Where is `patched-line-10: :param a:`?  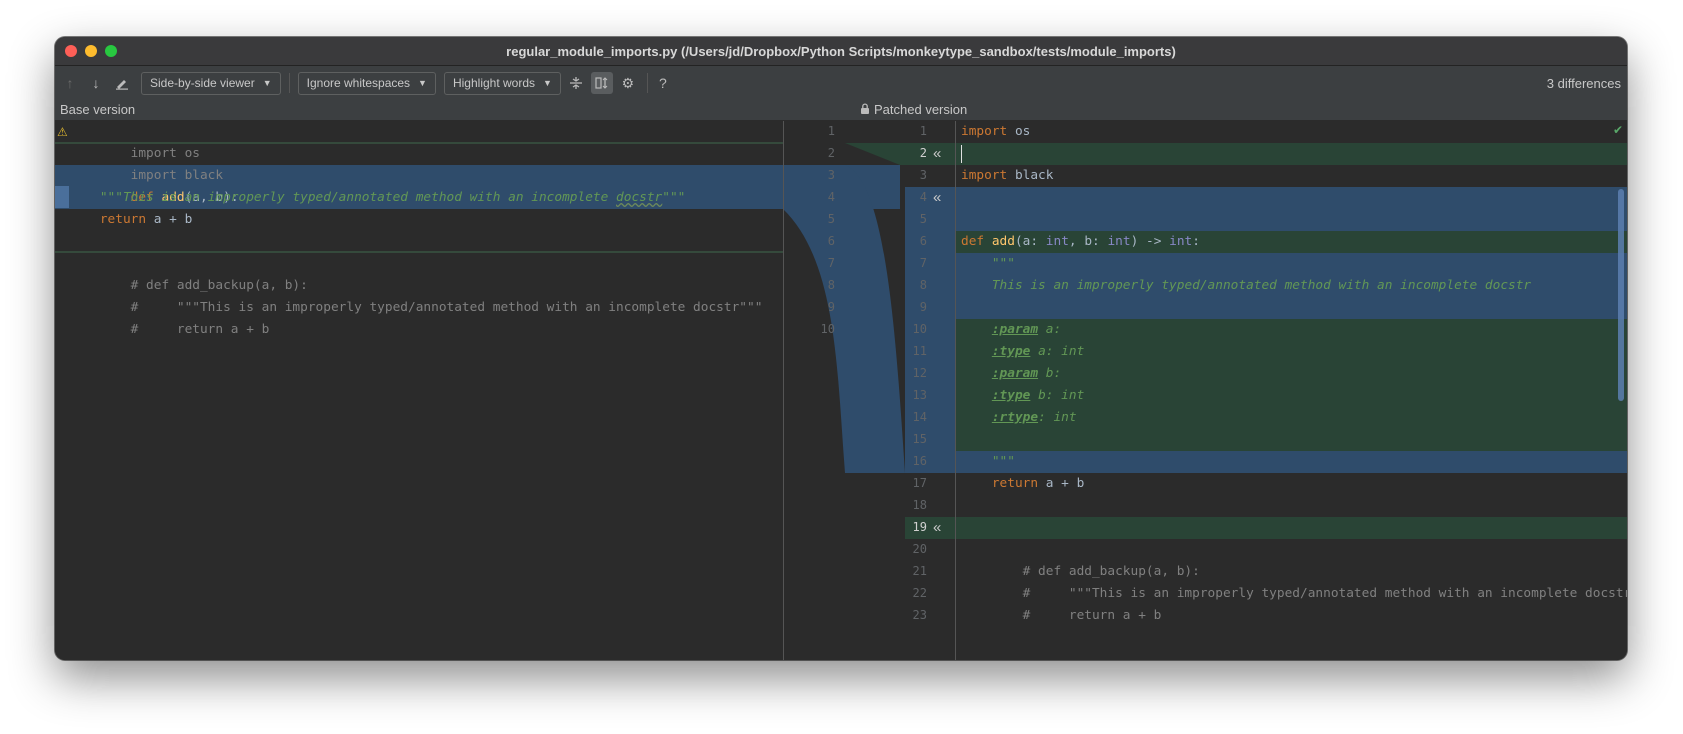 patched-line-10: :param a: is located at coordinates (1026, 329).